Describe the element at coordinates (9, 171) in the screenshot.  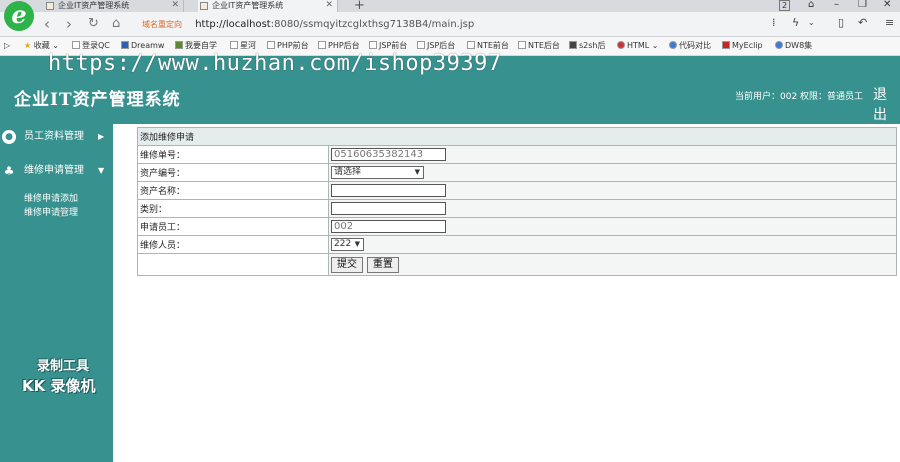
I see `repair-icon: ♣` at that location.